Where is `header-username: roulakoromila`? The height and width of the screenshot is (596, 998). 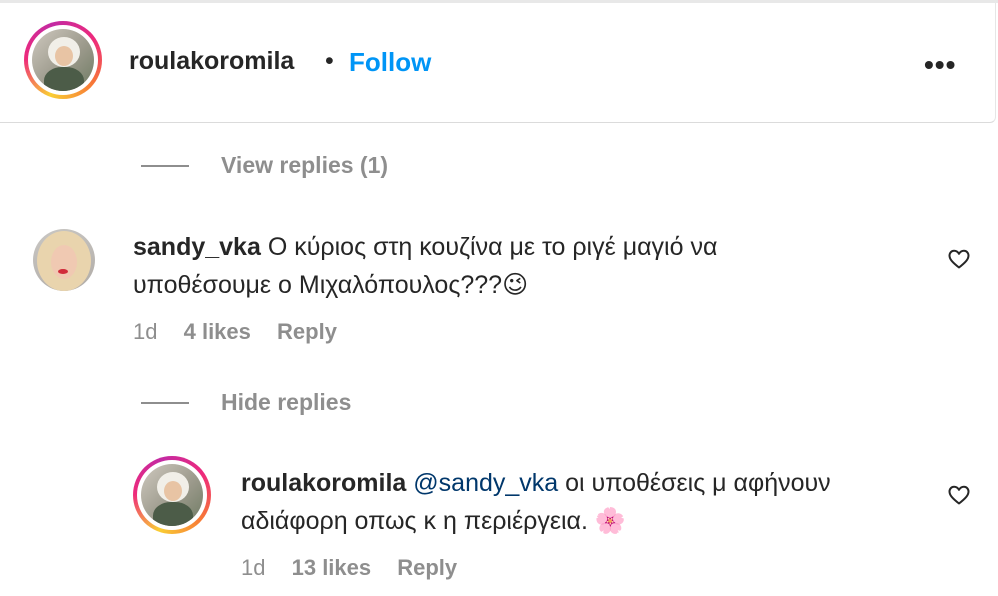
header-username: roulakoromila is located at coordinates (211, 61).